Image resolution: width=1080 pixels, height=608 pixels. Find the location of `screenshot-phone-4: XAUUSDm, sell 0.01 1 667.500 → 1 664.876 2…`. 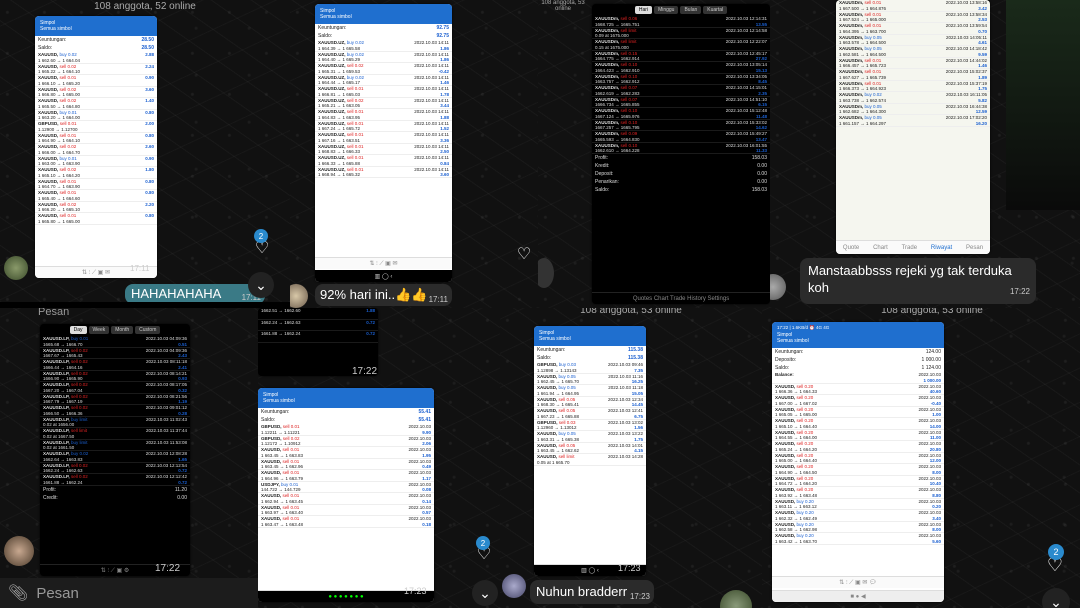

screenshot-phone-4: XAUUSDm, sell 0.01 1 667.500 → 1 664.876 2… is located at coordinates (913, 127).